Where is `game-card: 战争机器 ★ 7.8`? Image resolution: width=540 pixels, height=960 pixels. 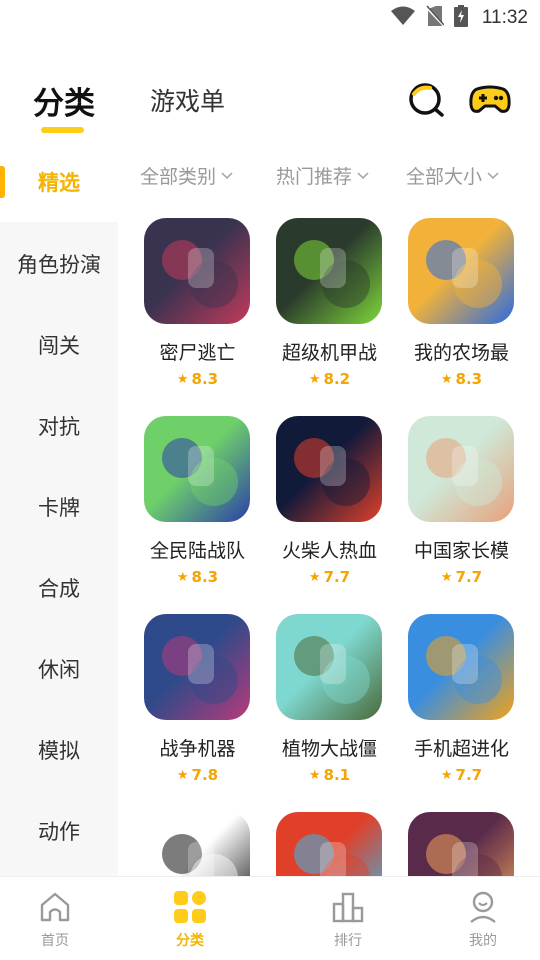
game-card: 战争机器 ★ 7.8 is located at coordinates (200, 709).